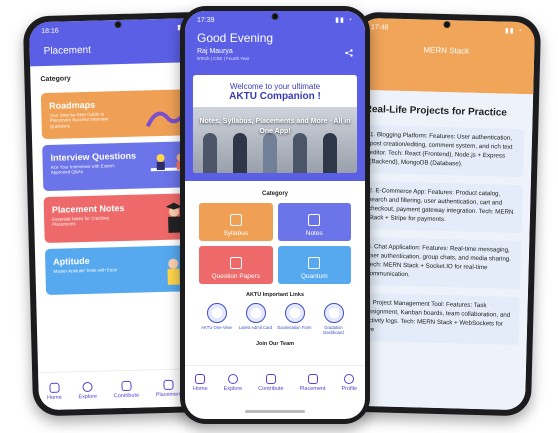  I want to click on mern-header: 17:48 ▮▮ ◔ MERN Stack, so click(446, 56).